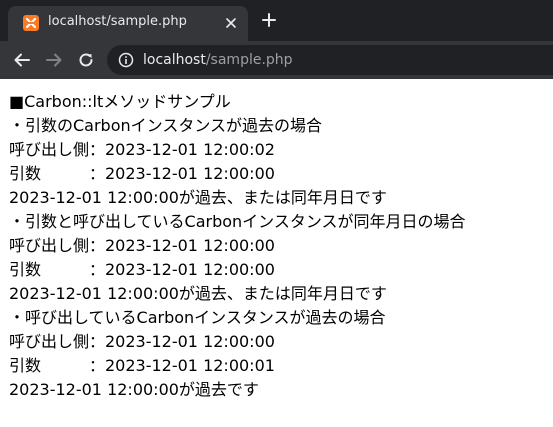  What do you see at coordinates (142, 149) in the screenshot?
I see `output-line: 呼び出し側：2023-12-01 12:00:02` at bounding box center [142, 149].